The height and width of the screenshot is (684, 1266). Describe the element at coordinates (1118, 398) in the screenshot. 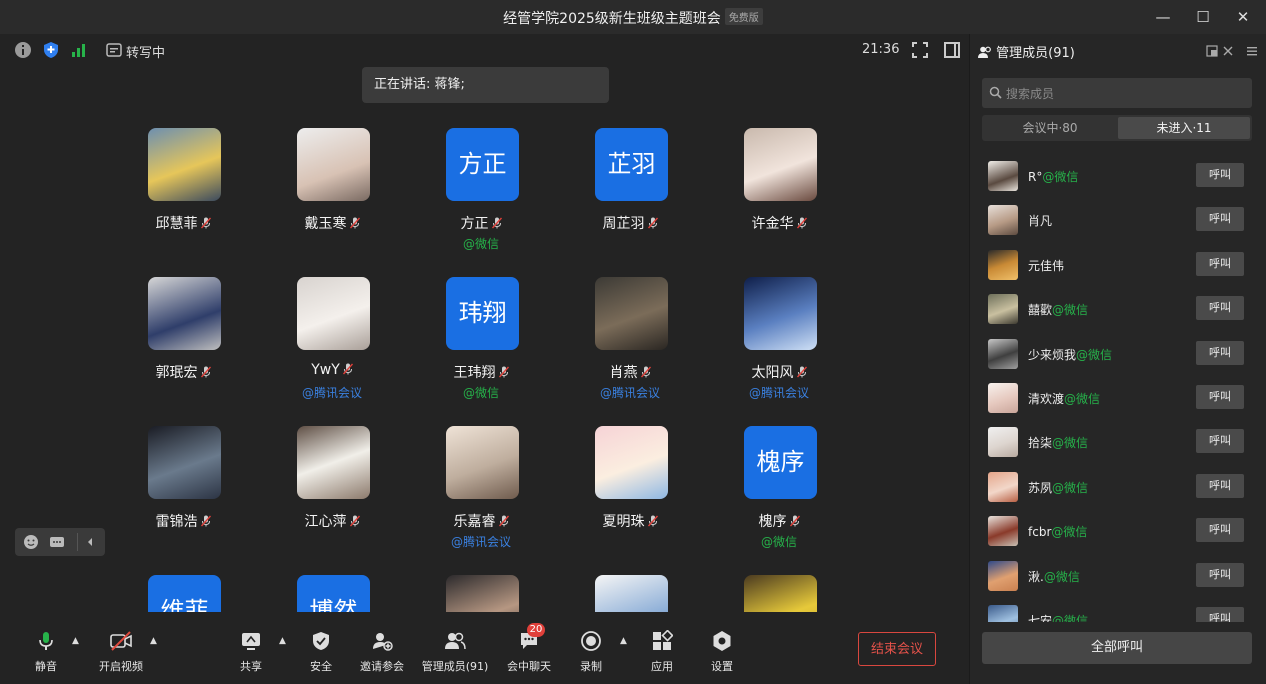

I see `member-row: 清欢渡@微信 呼叫` at that location.